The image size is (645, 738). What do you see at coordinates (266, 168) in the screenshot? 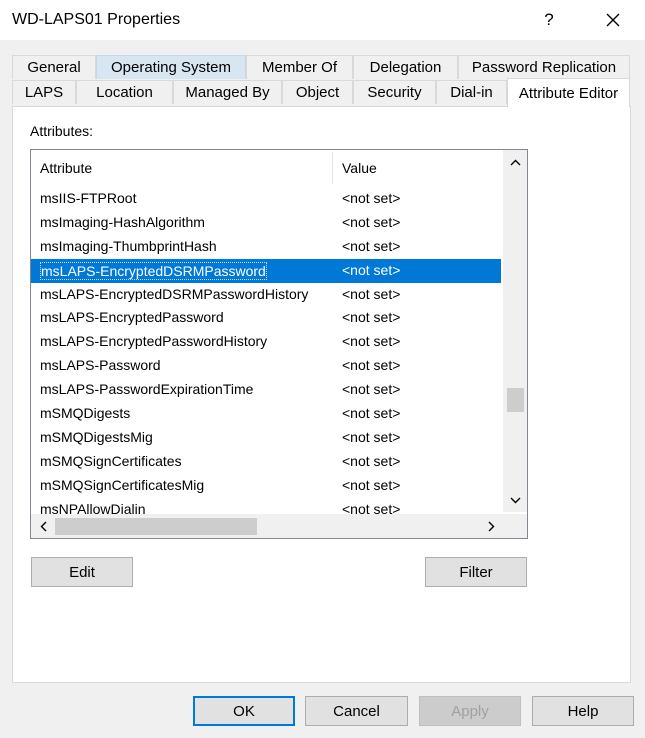
I see `list-header: Attribute Value` at bounding box center [266, 168].